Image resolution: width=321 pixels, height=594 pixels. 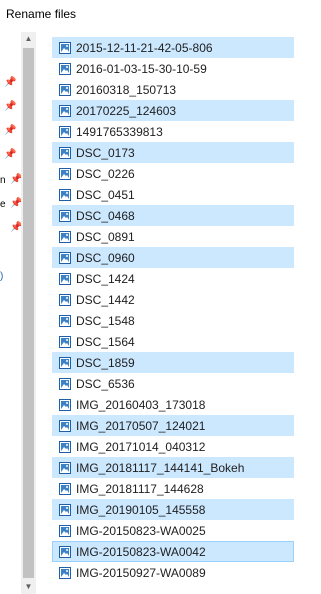 I want to click on file-row: DSC_0226, so click(x=173, y=173).